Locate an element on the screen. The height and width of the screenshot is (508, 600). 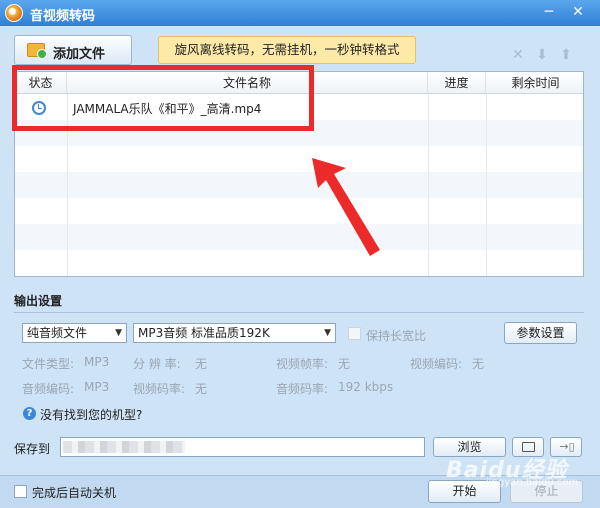
help-icon: ? is located at coordinates (29, 413).